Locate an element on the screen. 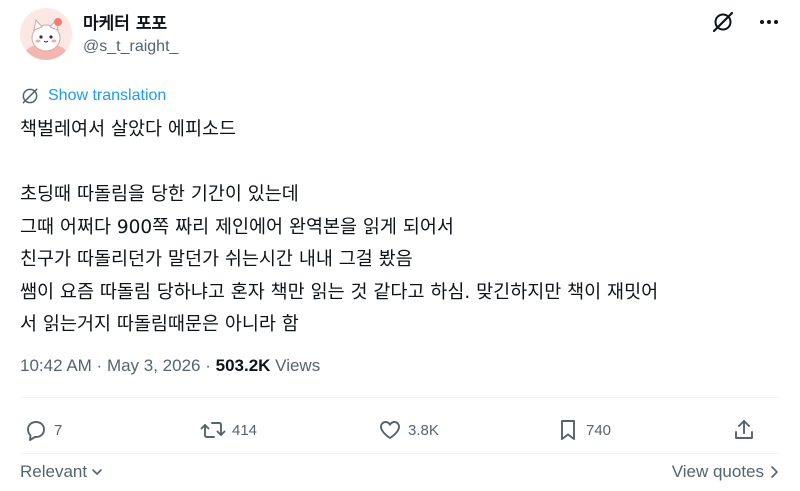 This screenshot has height=491, width=800. user-handle: @s_t_raight_ is located at coordinates (130, 47).